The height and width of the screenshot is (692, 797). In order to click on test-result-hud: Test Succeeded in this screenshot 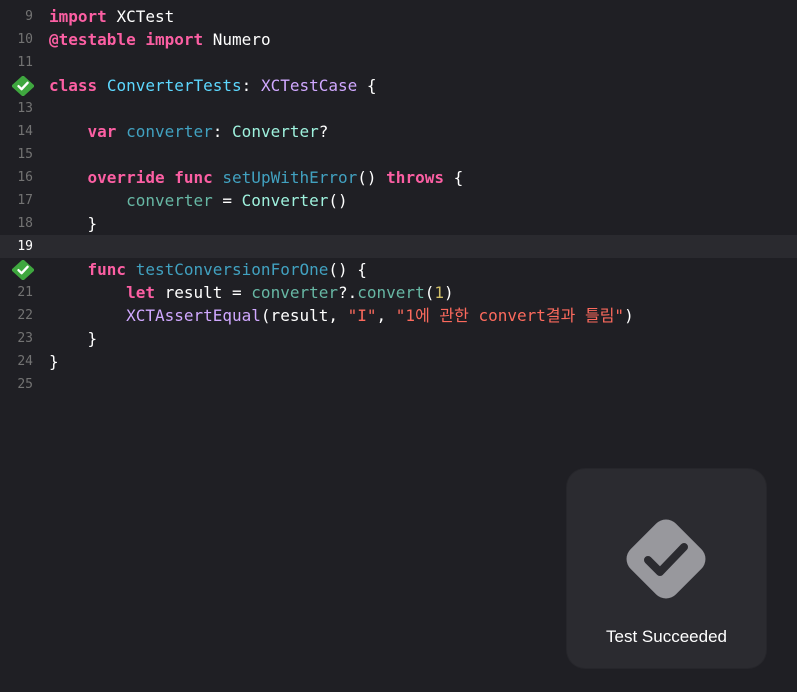, I will do `click(666, 568)`.